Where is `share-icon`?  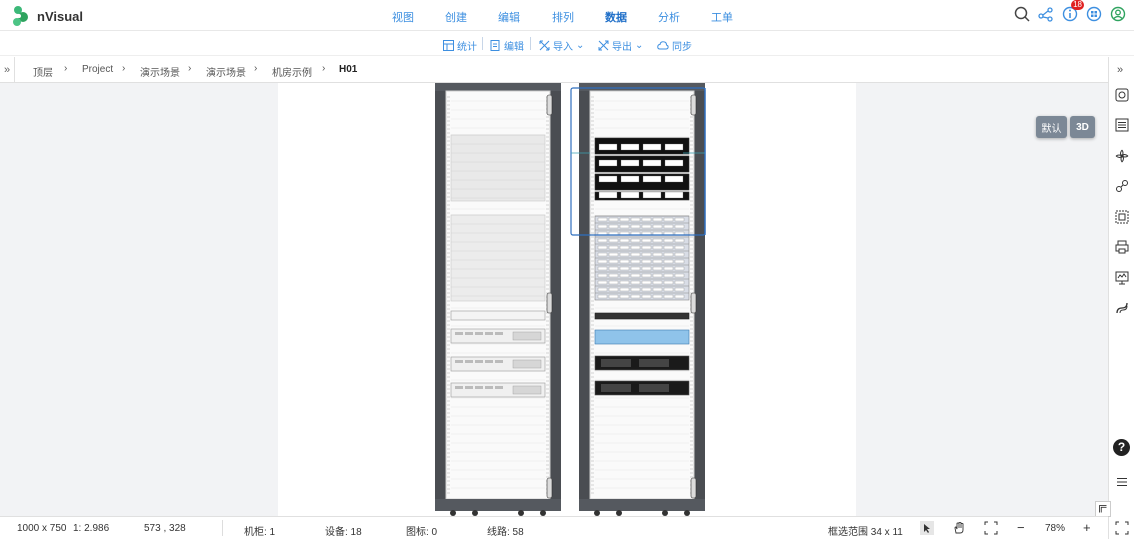 share-icon is located at coordinates (1046, 14).